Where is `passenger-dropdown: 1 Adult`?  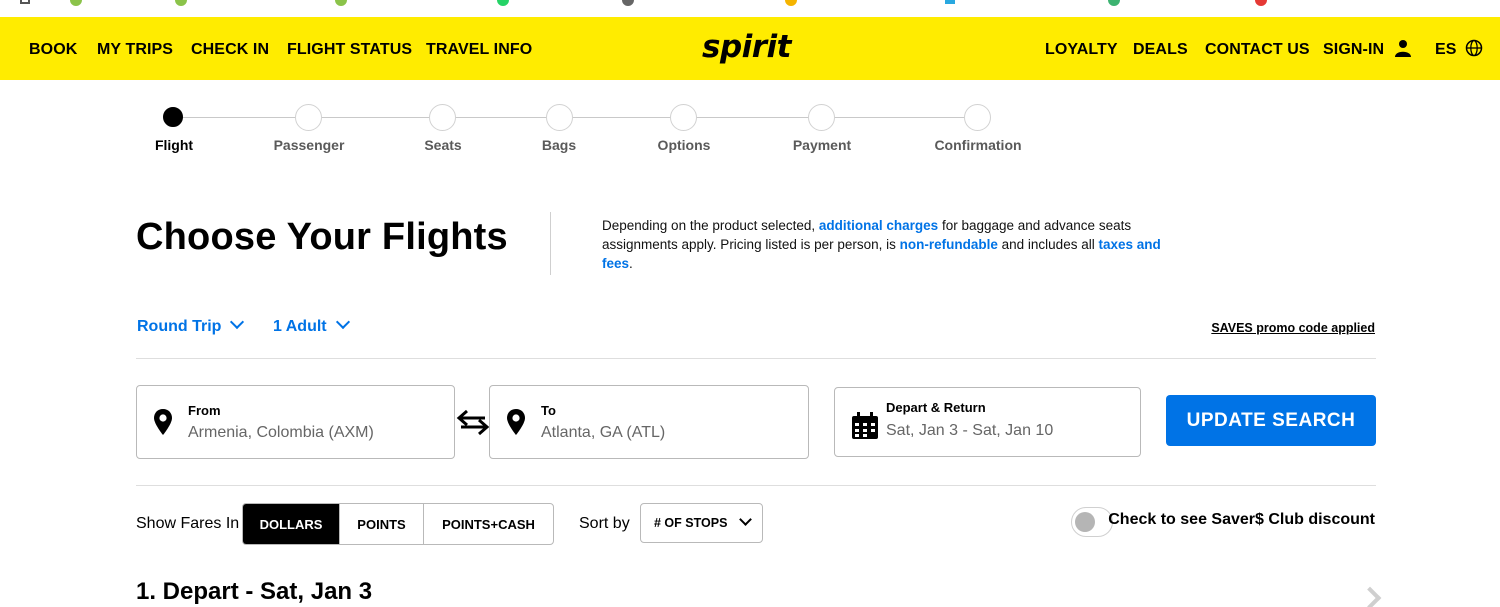 passenger-dropdown: 1 Adult is located at coordinates (311, 325).